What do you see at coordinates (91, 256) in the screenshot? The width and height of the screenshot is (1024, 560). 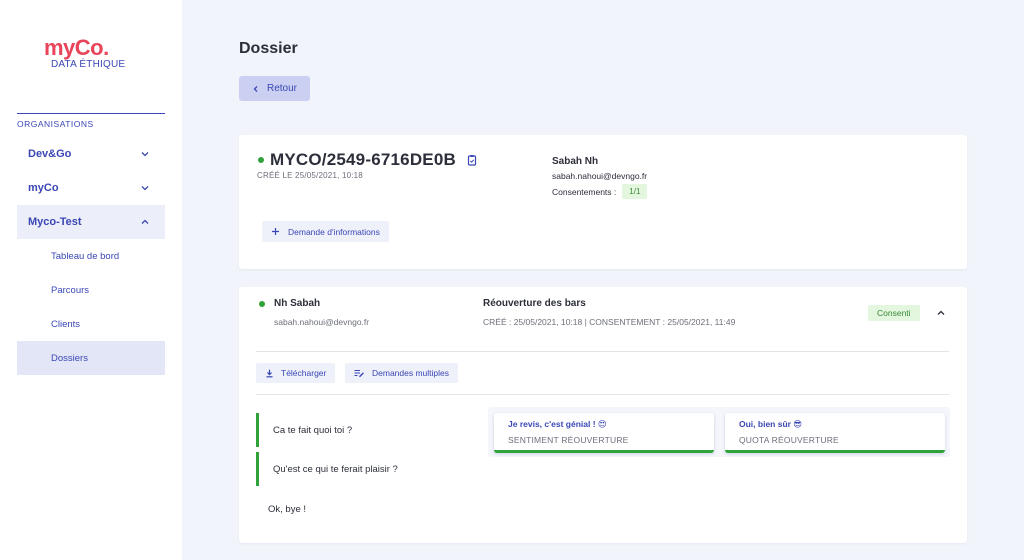 I see `sidebar-item-tableau-de-bord: Tableau de bord` at bounding box center [91, 256].